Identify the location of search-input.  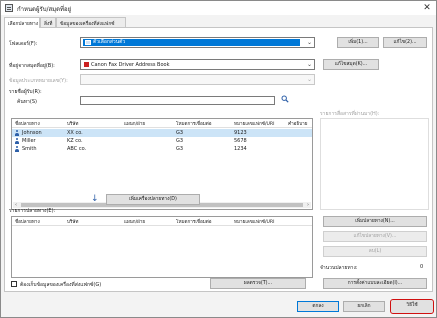
(177, 100).